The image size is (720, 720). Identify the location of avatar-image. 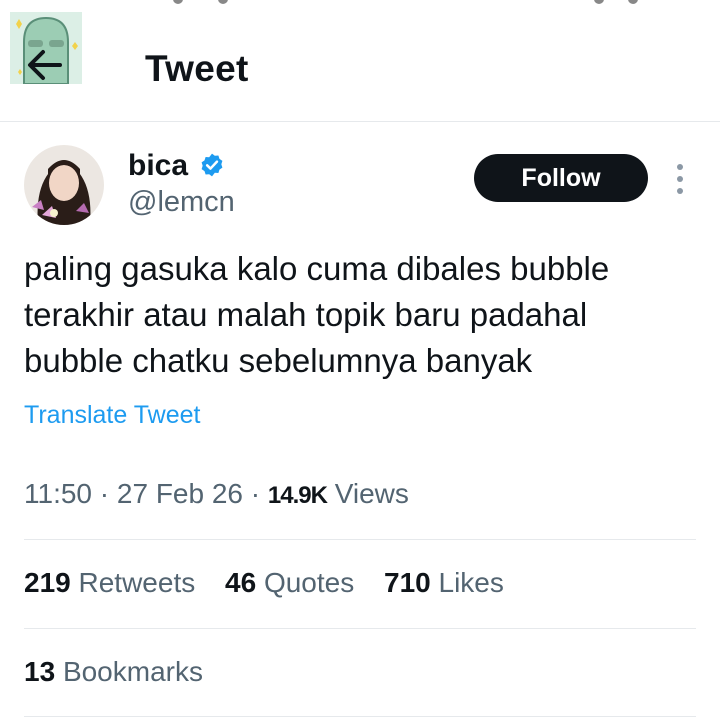
(64, 185).